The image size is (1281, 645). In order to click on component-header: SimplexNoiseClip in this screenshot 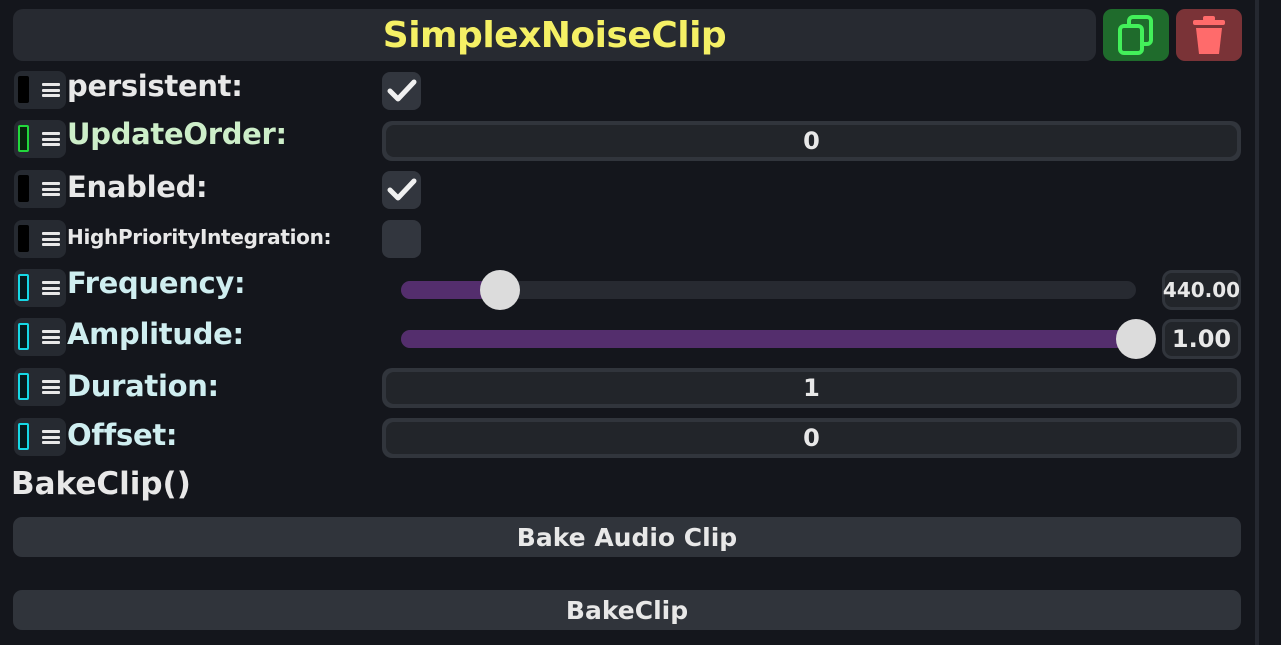, I will do `click(554, 35)`.